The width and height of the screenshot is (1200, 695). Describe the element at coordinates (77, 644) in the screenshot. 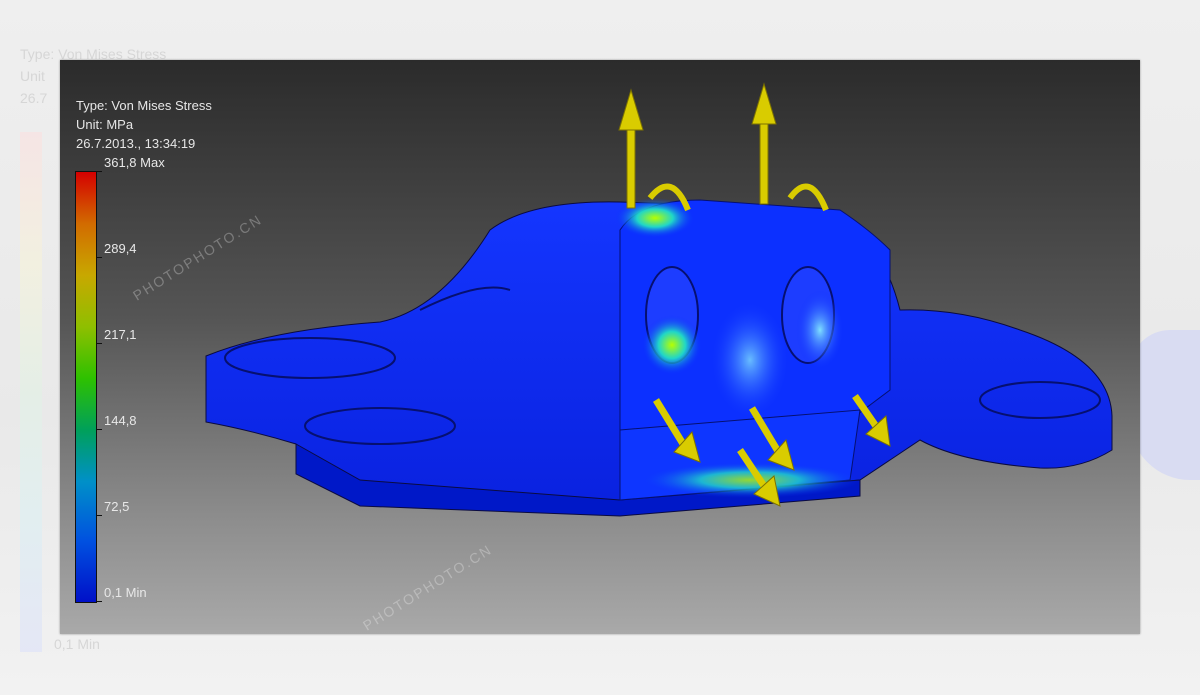

I see `ghost-min-label: 0,1 Min` at that location.